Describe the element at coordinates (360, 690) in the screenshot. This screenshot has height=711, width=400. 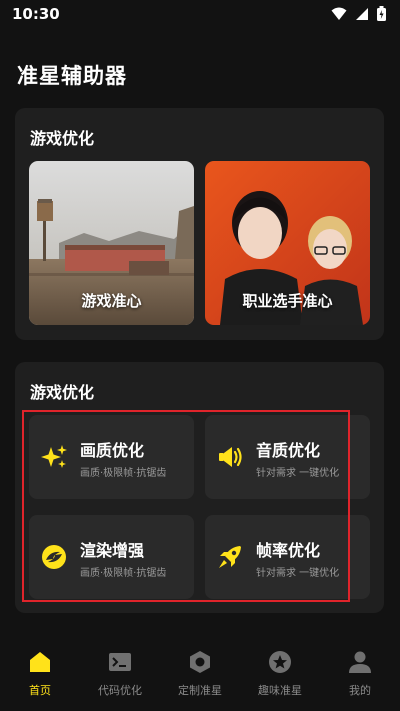
I see `nav-label: 我的` at that location.